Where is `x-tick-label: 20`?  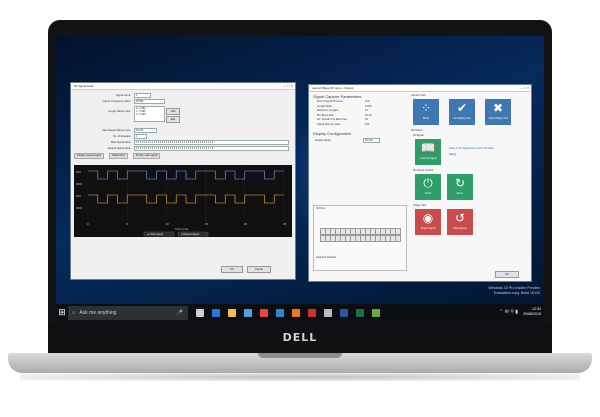 x-tick-label: 20 is located at coordinates (246, 224).